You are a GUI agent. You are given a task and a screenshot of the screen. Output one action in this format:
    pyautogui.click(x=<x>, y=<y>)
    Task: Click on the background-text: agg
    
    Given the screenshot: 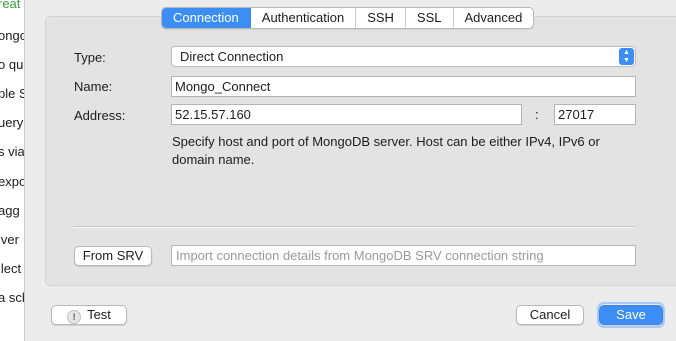 What is the action you would take?
    pyautogui.click(x=10, y=210)
    